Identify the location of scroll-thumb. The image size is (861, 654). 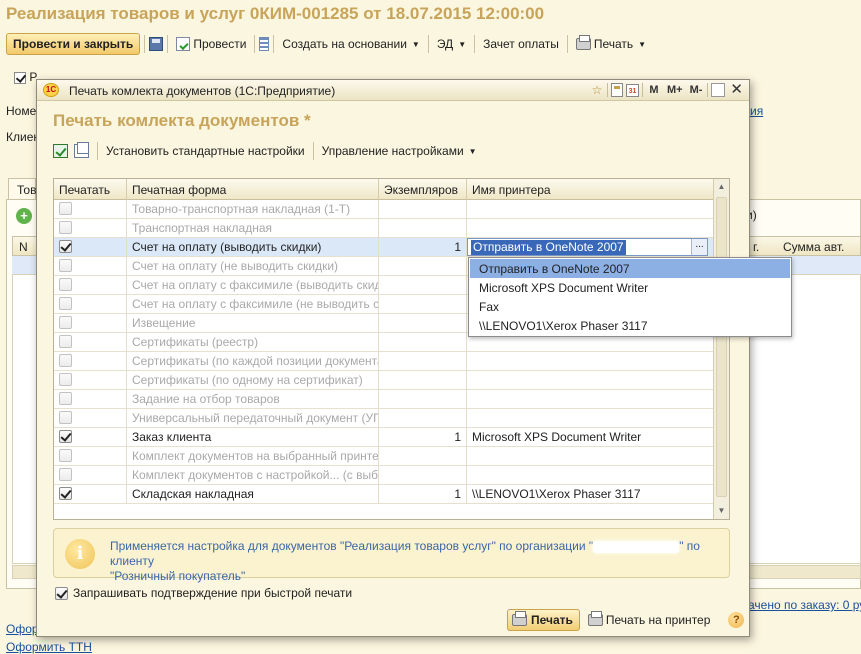
(721, 347).